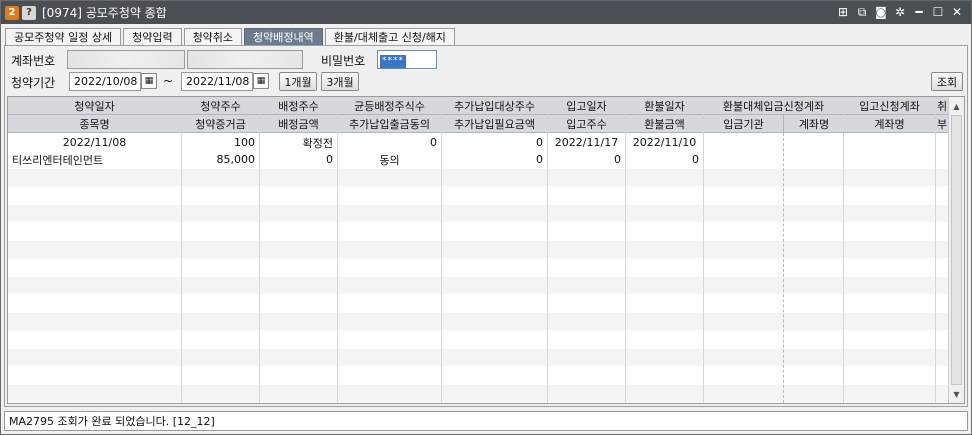  What do you see at coordinates (956, 106) in the screenshot?
I see `scroll-up-icon: ▲` at bounding box center [956, 106].